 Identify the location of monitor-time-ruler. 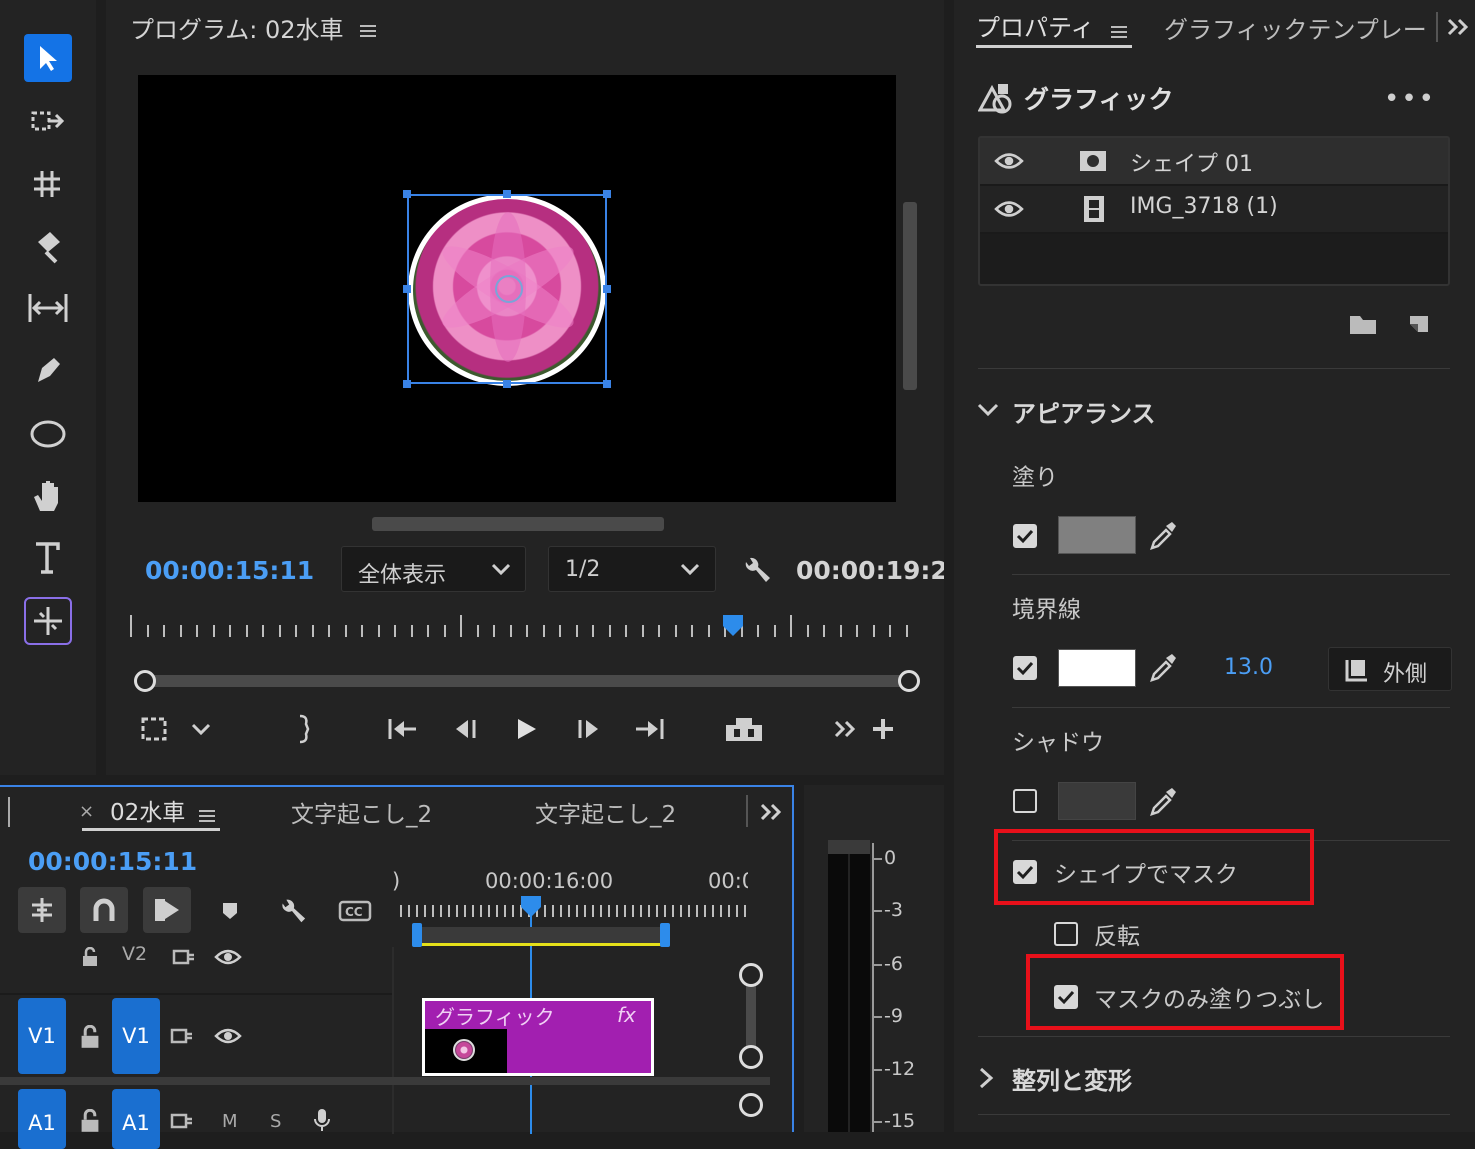
(520, 630).